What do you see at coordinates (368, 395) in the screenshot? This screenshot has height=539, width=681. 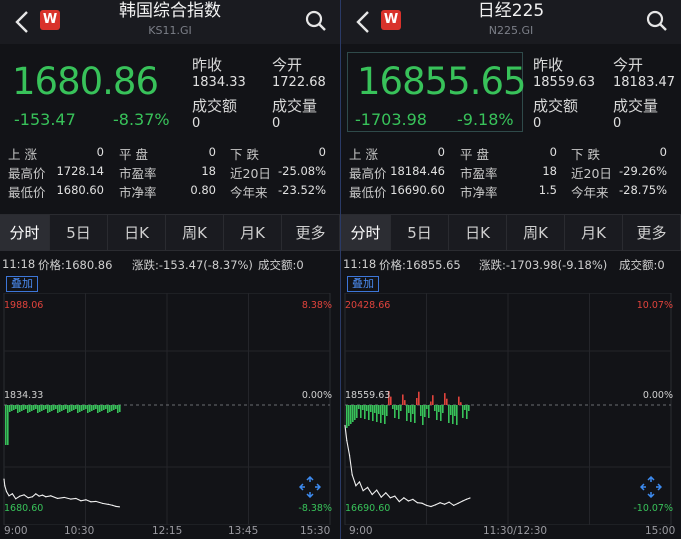 I see `y-prev-close-label: 18559.63` at bounding box center [368, 395].